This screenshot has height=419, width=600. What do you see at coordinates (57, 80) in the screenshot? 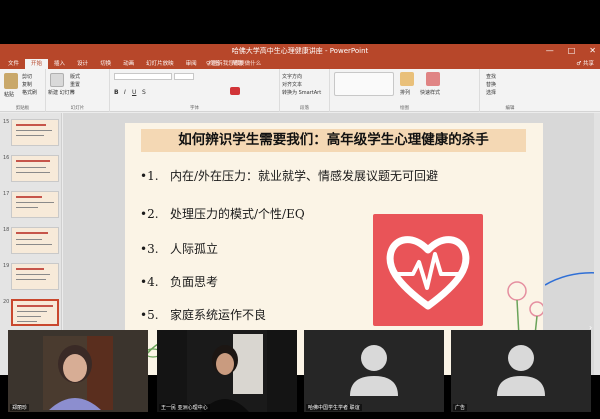
I see `new-slide-icon` at bounding box center [57, 80].